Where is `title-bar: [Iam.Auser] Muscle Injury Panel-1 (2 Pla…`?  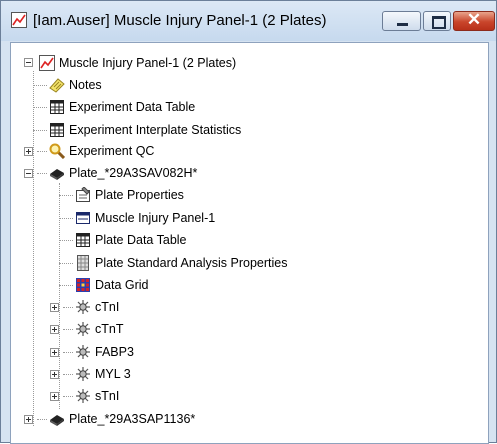 title-bar: [Iam.Auser] Muscle Injury Panel-1 (2 Pla… is located at coordinates (248, 21).